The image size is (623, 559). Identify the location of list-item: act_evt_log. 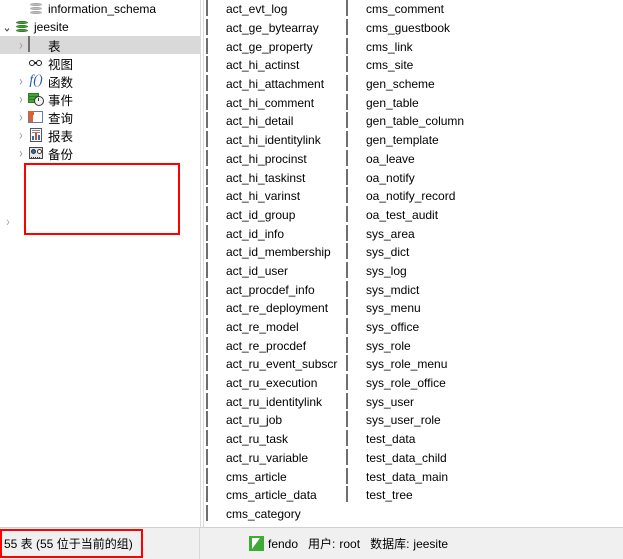
(274, 9).